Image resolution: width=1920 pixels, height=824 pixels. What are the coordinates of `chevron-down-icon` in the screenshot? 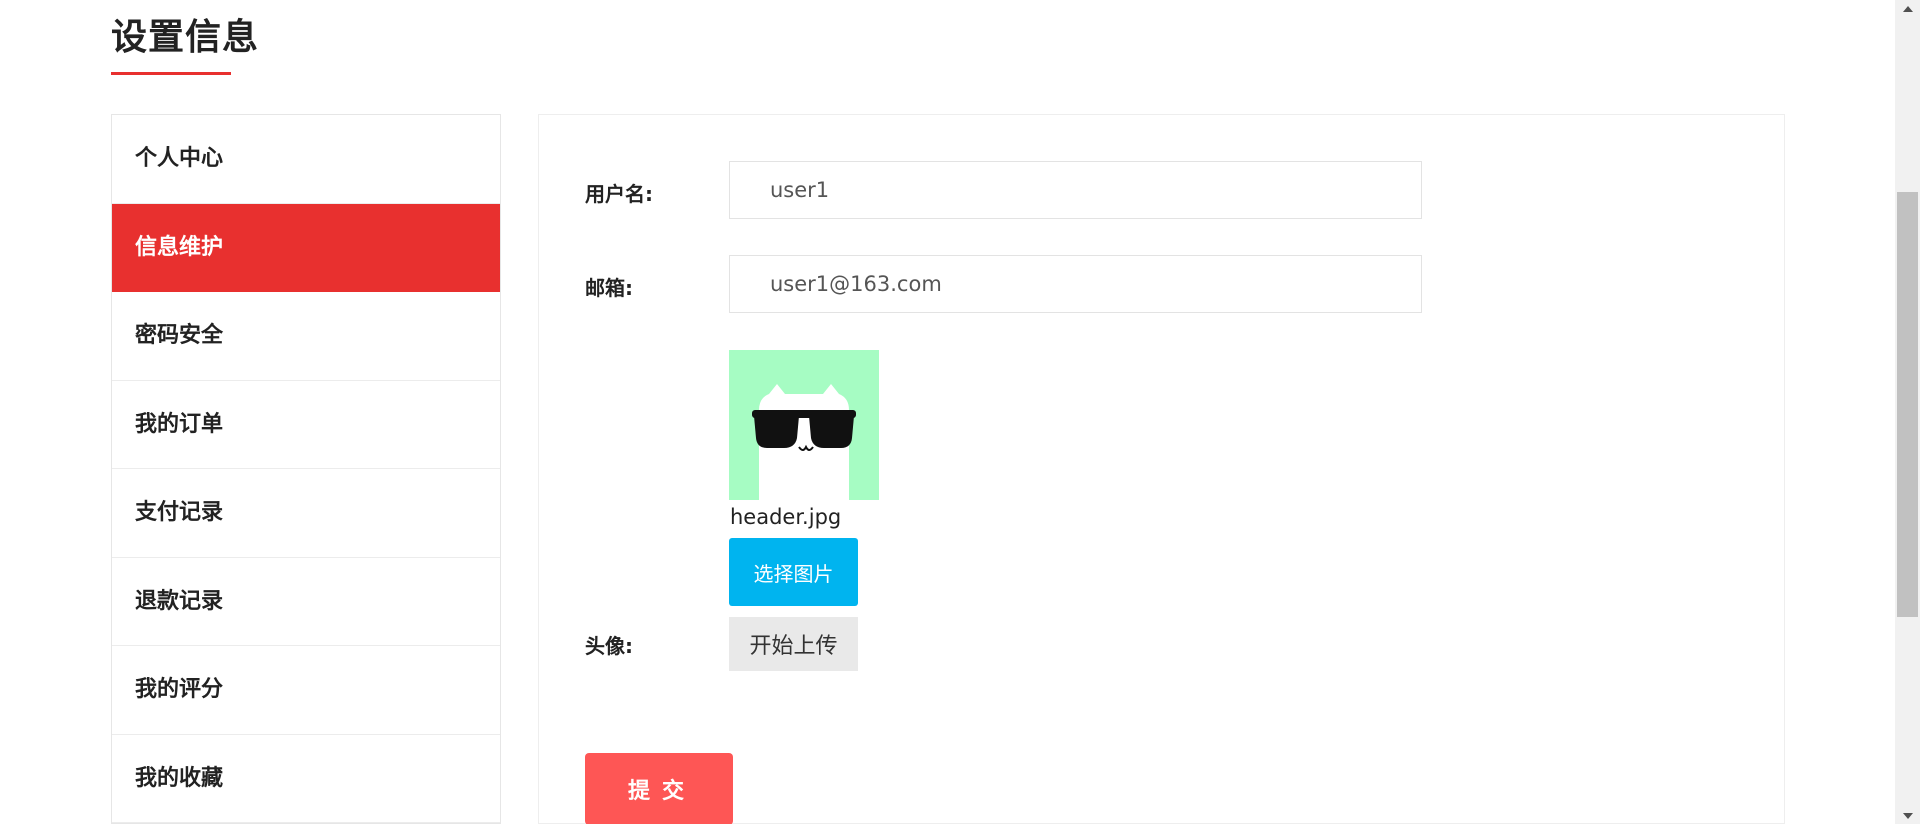 It's located at (1907, 815).